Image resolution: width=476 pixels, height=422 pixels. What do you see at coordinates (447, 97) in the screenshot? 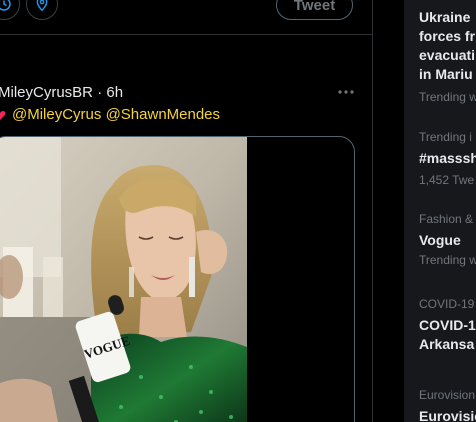
I see `trend-meta: Trending w` at bounding box center [447, 97].